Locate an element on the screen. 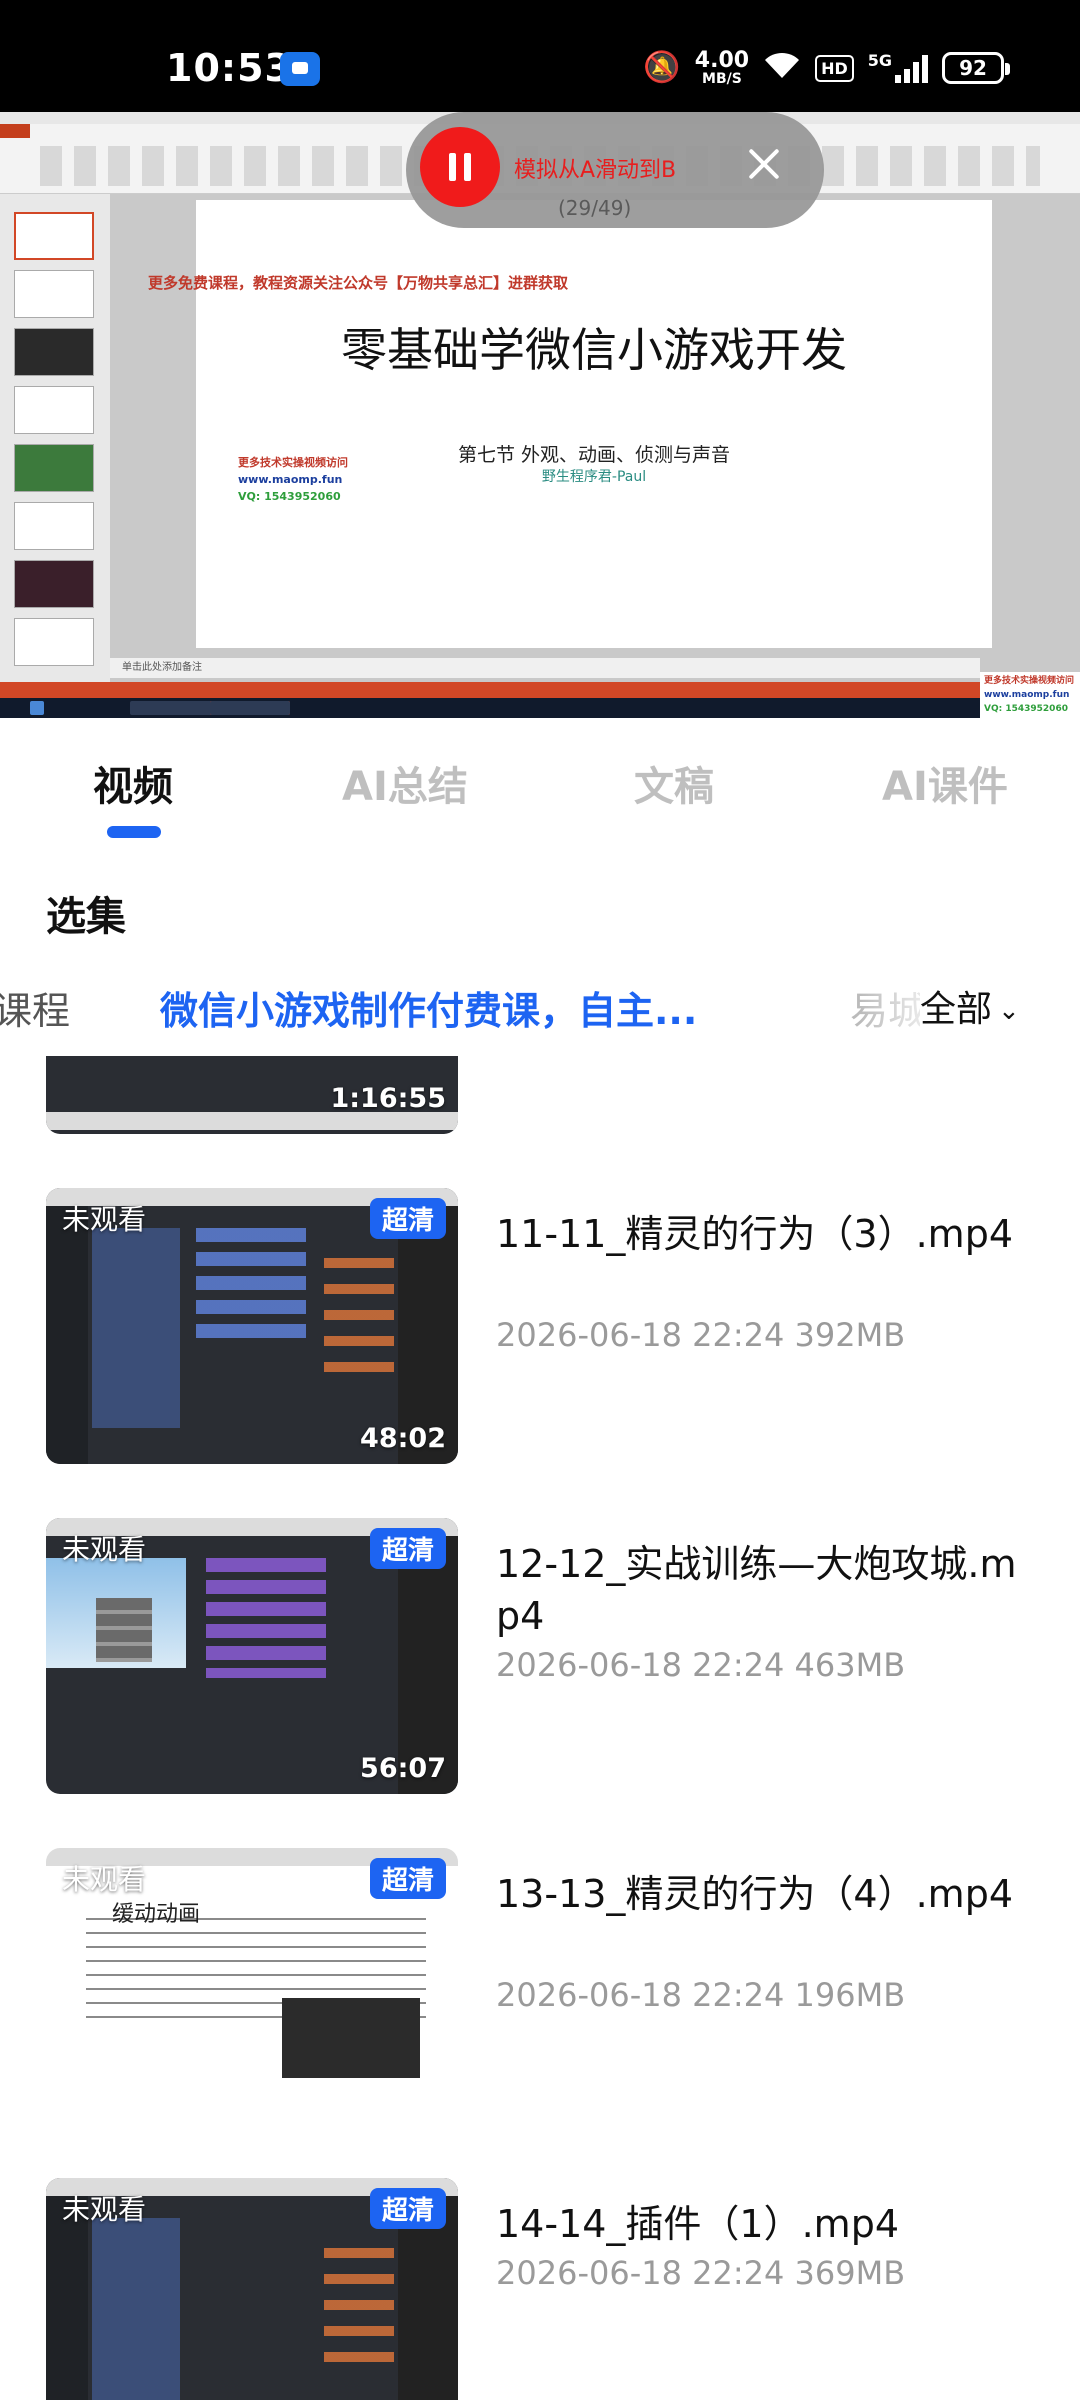  tab-video: 视频 is located at coordinates (133, 783).